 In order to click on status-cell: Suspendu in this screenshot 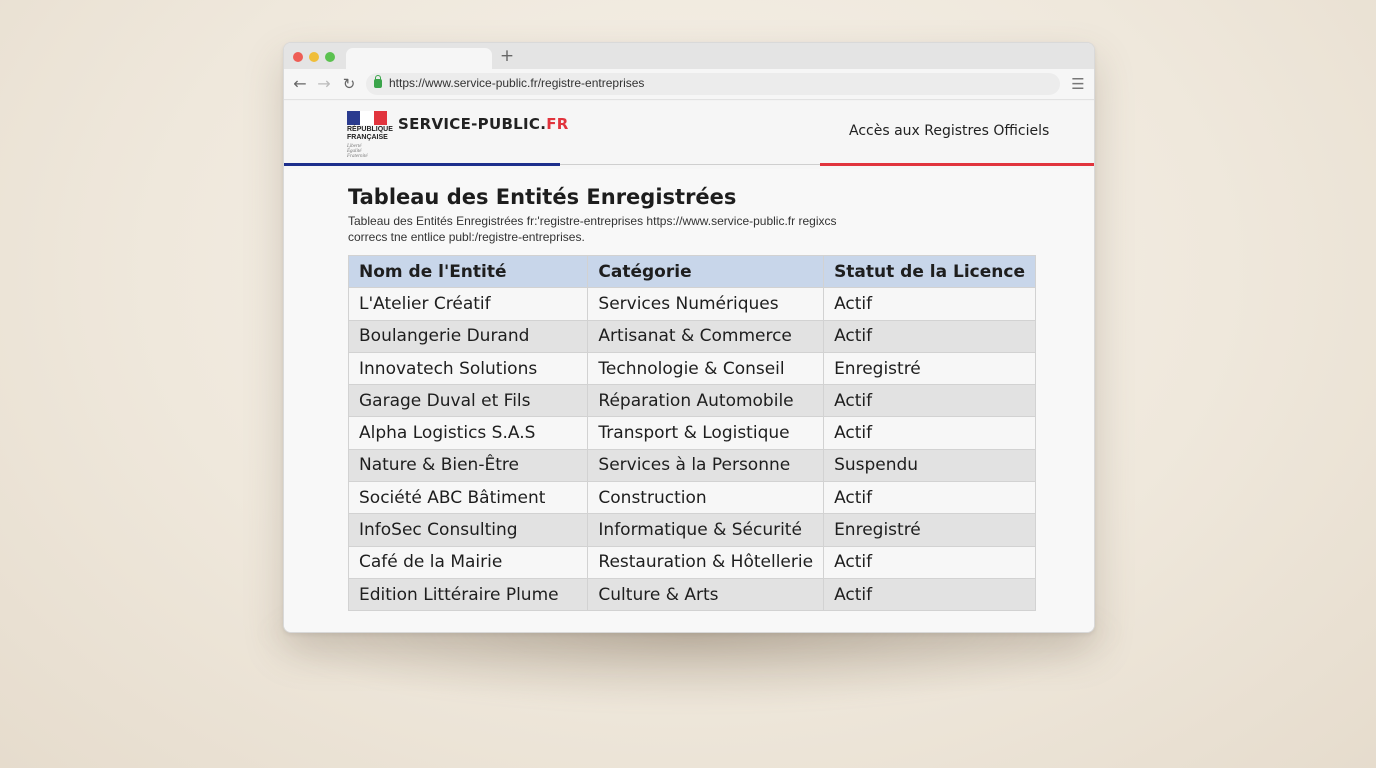, I will do `click(929, 465)`.